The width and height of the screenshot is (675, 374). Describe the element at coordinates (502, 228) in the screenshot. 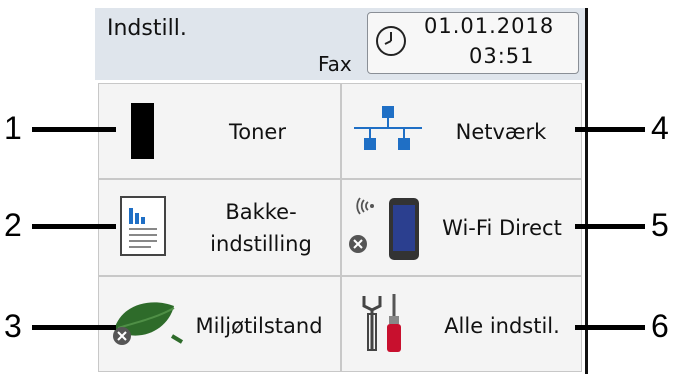

I see `wifi-direct-label: Wi-Fi Direct` at that location.